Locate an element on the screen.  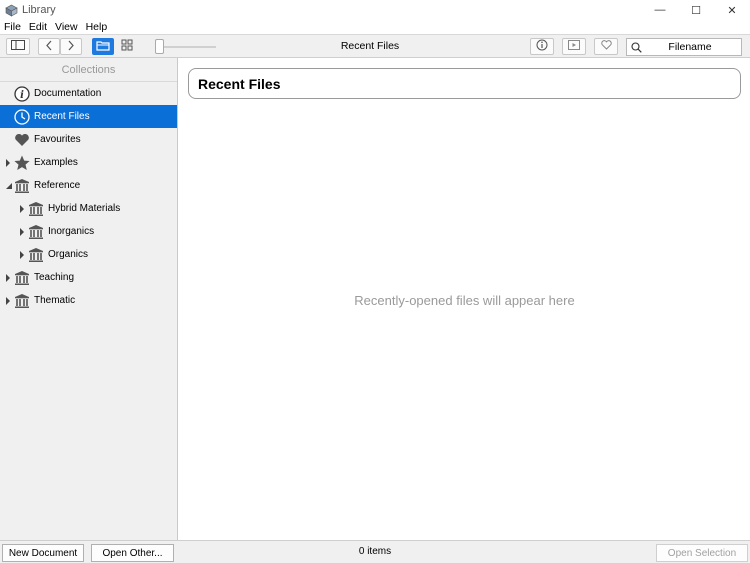
favourite-button is located at coordinates (606, 46).